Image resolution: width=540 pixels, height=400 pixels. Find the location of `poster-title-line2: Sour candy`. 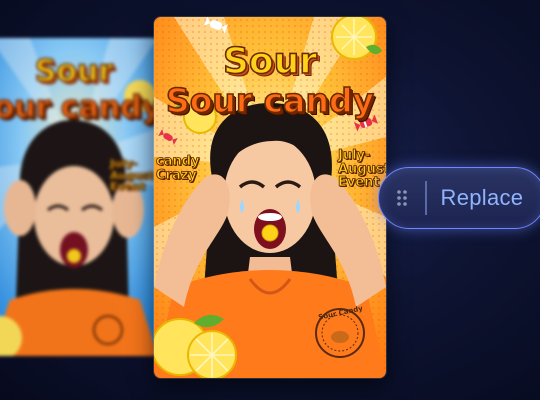

poster-title-line2: Sour candy is located at coordinates (270, 100).